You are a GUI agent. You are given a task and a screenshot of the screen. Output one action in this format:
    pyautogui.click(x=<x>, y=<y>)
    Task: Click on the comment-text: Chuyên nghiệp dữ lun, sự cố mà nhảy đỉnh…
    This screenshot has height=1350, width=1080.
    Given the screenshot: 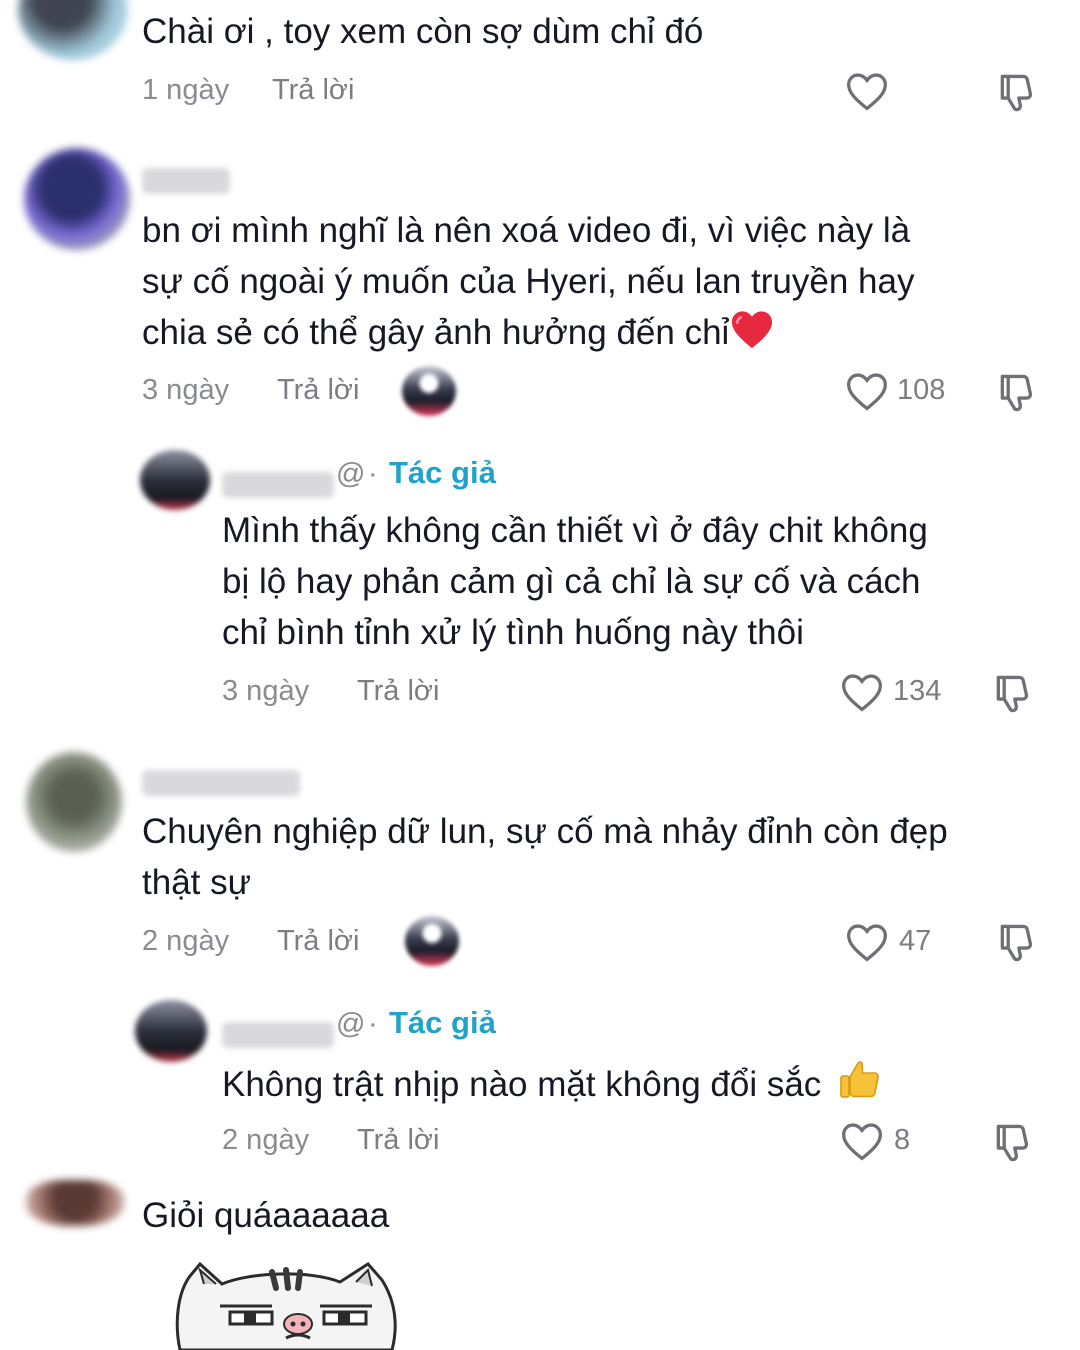 What is the action you would take?
    pyautogui.click(x=545, y=857)
    